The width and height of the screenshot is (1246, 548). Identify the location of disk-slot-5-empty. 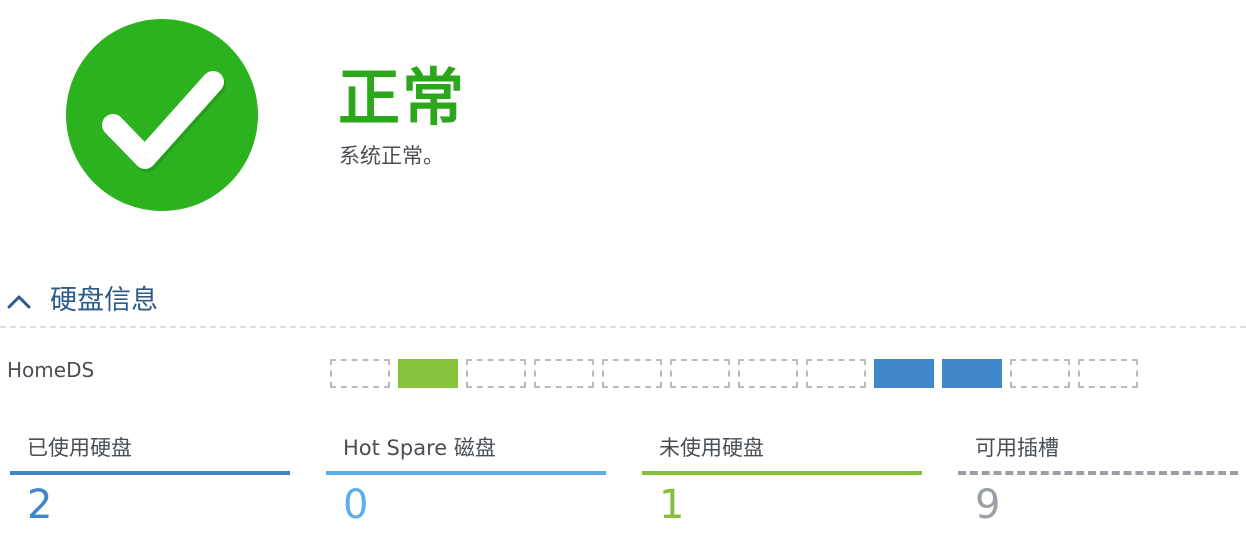
(632, 373).